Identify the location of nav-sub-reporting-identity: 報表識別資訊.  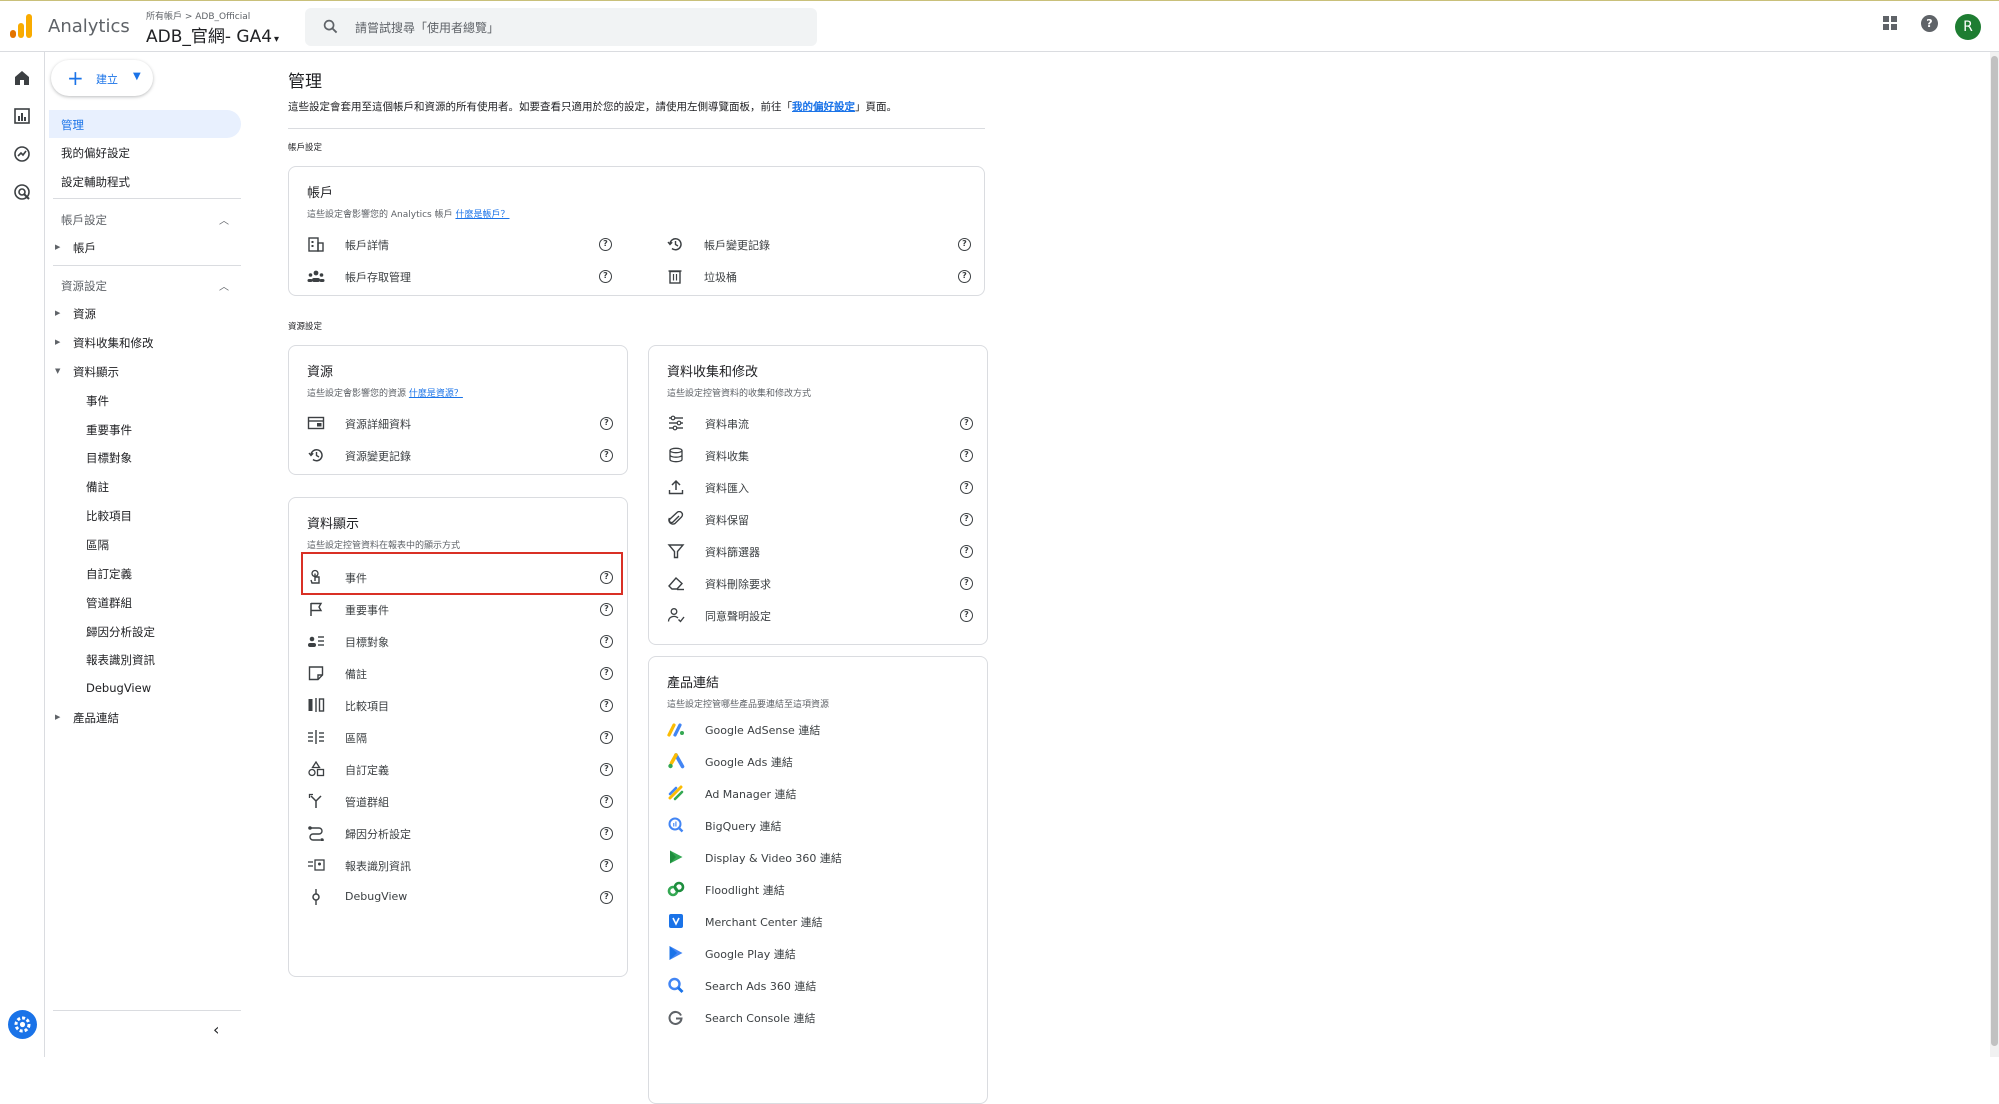
(120, 660).